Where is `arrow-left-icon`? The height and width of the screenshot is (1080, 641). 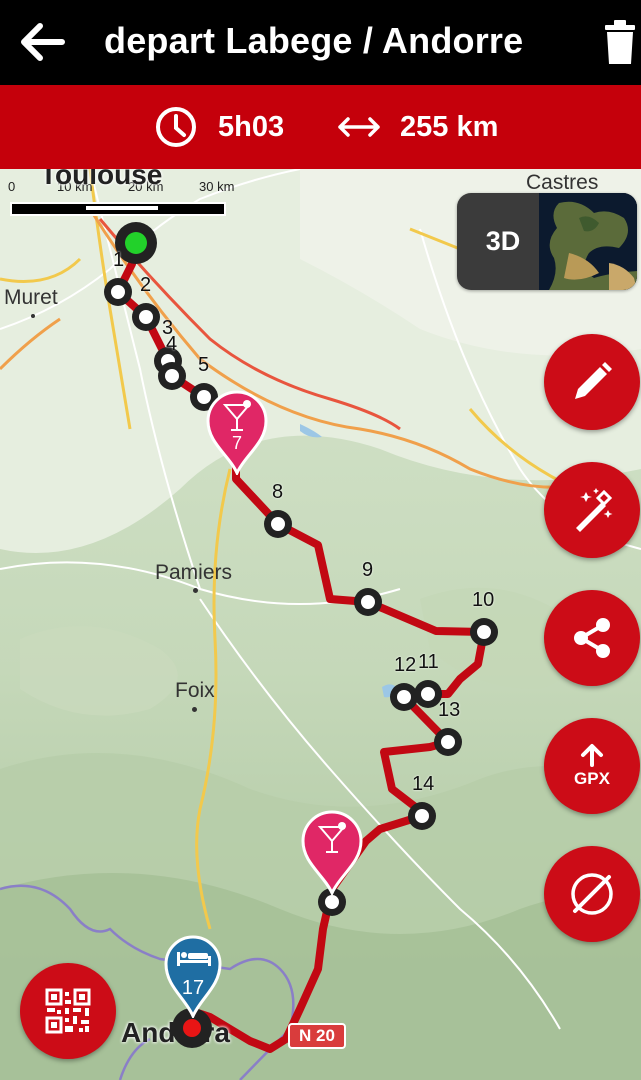
arrow-left-icon is located at coordinates (43, 42).